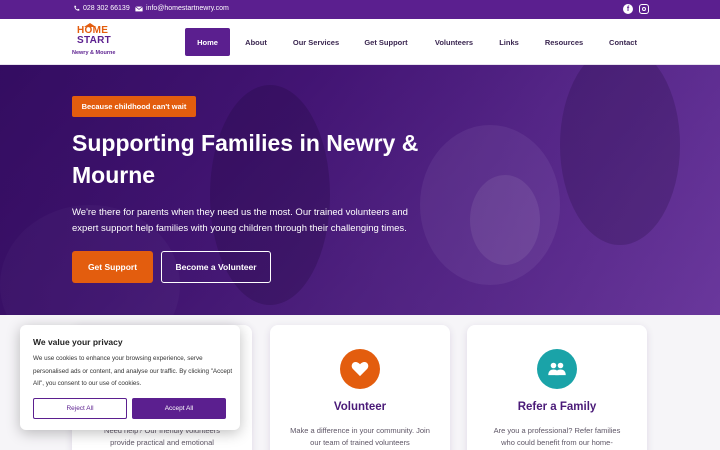 This screenshot has width=720, height=450. I want to click on heart-icon, so click(360, 369).